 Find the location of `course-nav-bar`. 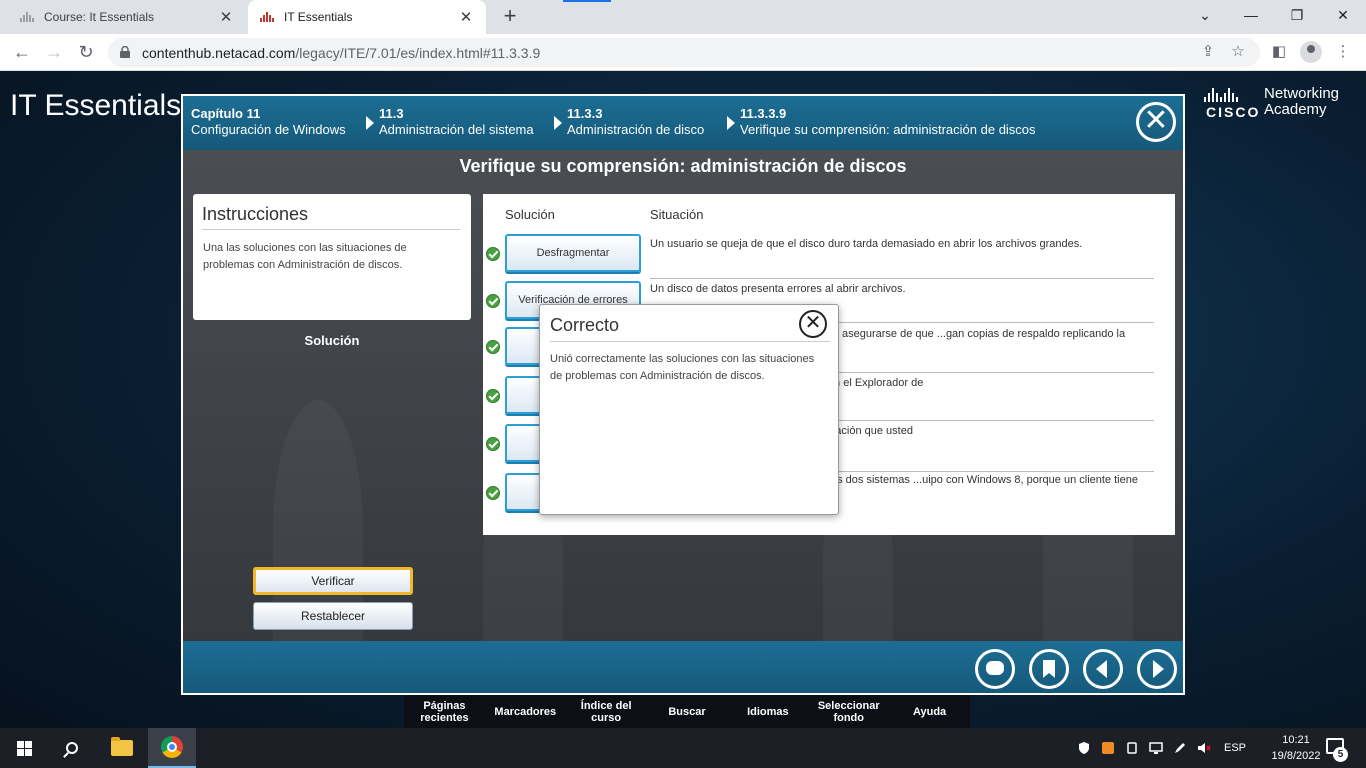

course-nav-bar is located at coordinates (683, 667).